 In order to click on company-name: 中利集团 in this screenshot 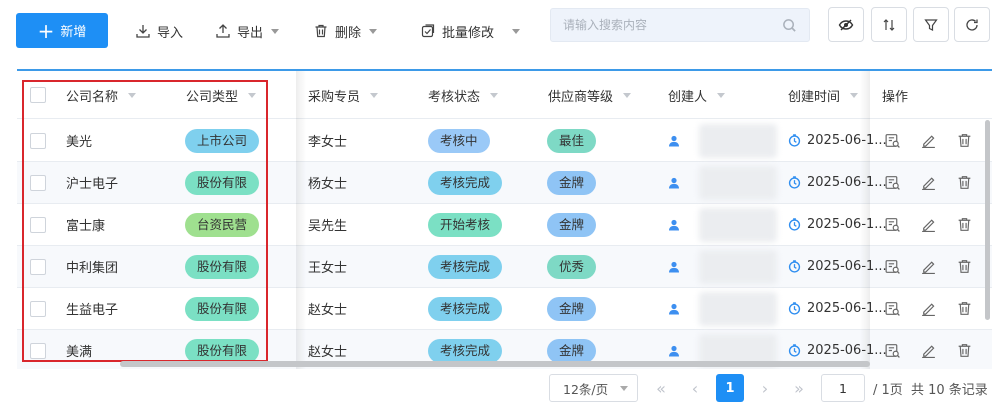, I will do `click(92, 268)`.